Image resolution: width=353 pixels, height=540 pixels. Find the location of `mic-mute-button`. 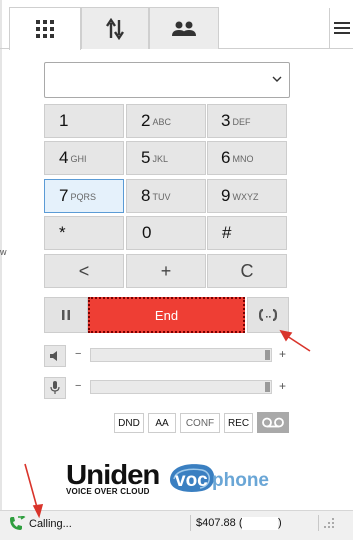

mic-mute-button is located at coordinates (55, 388).